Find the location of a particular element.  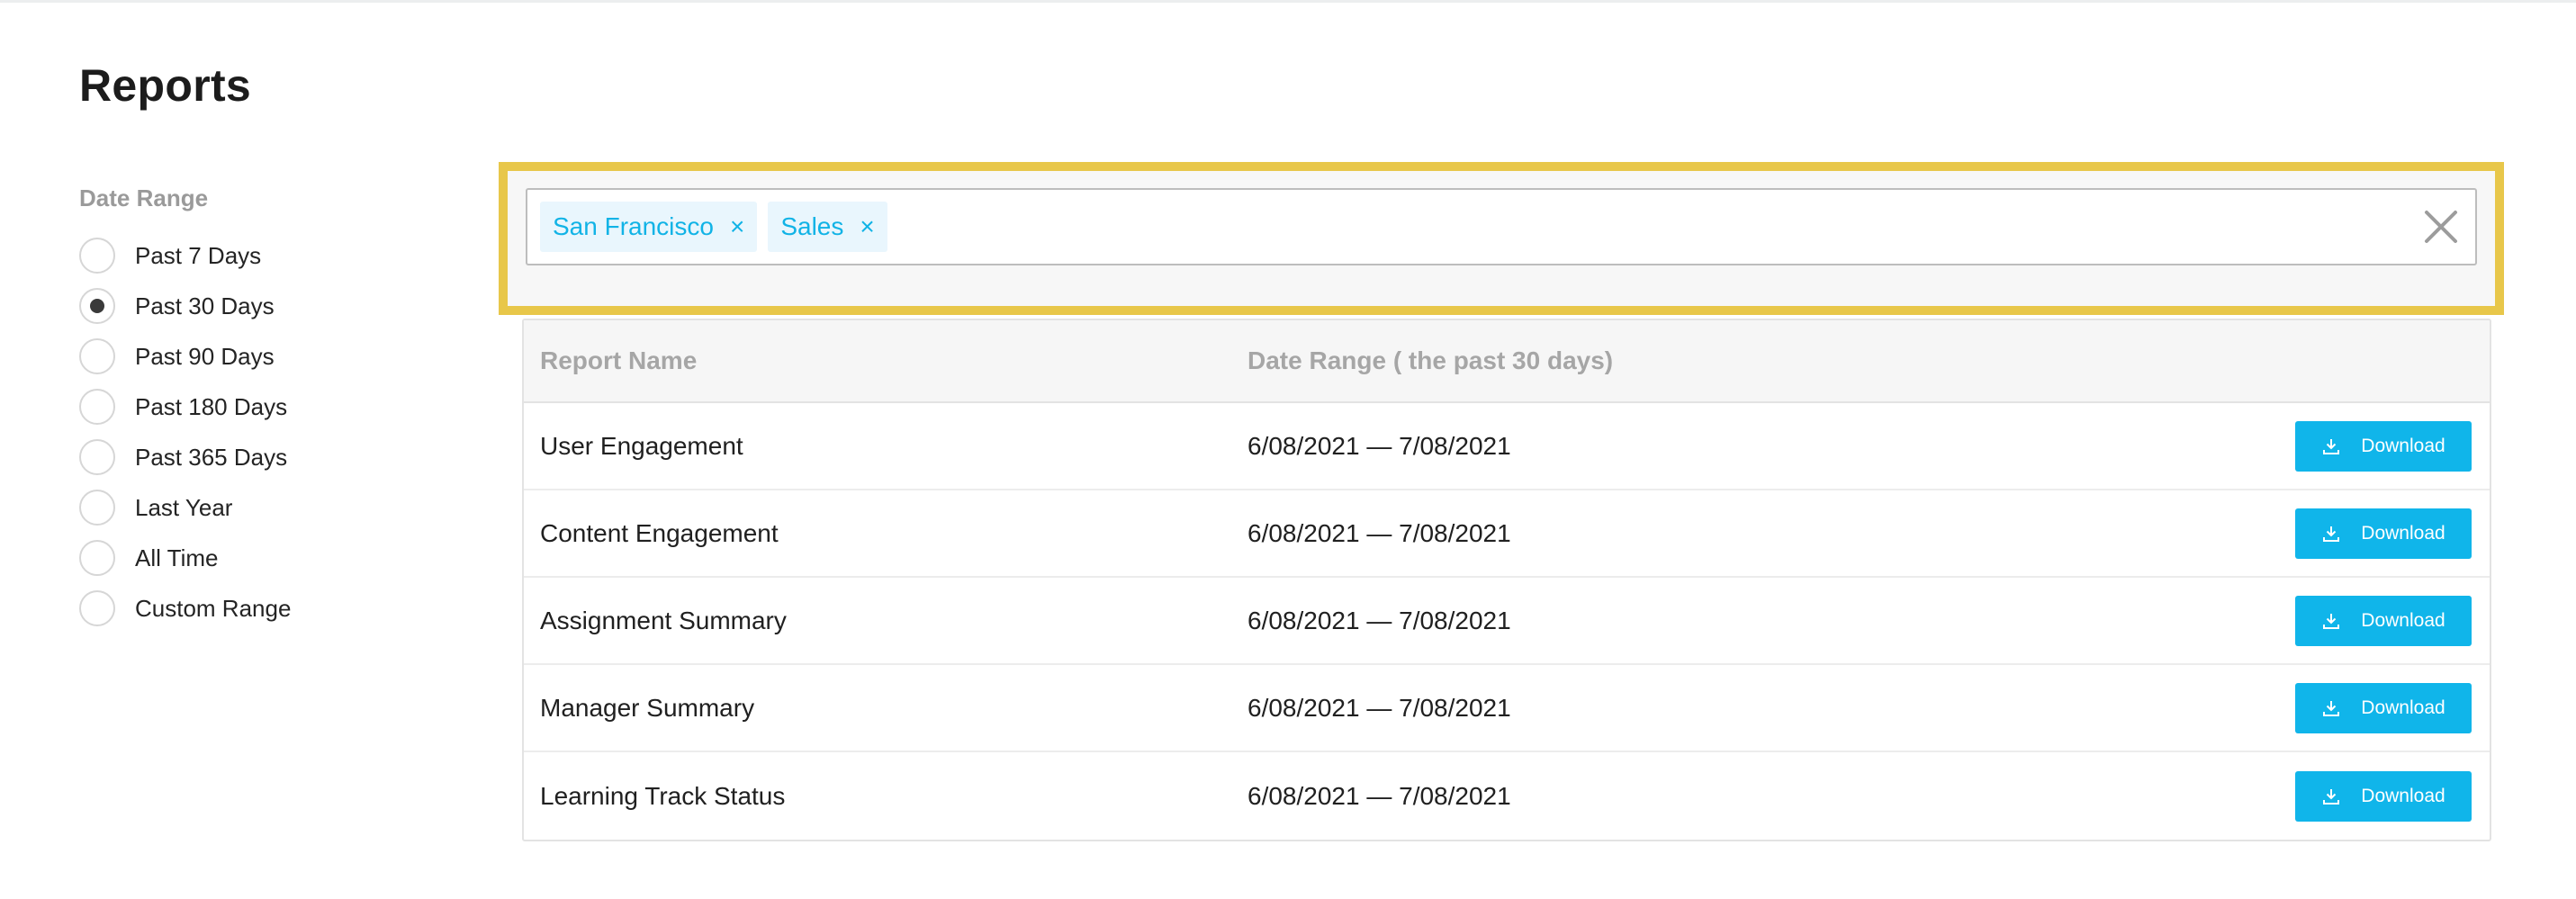

radio-dot is located at coordinates (97, 306).